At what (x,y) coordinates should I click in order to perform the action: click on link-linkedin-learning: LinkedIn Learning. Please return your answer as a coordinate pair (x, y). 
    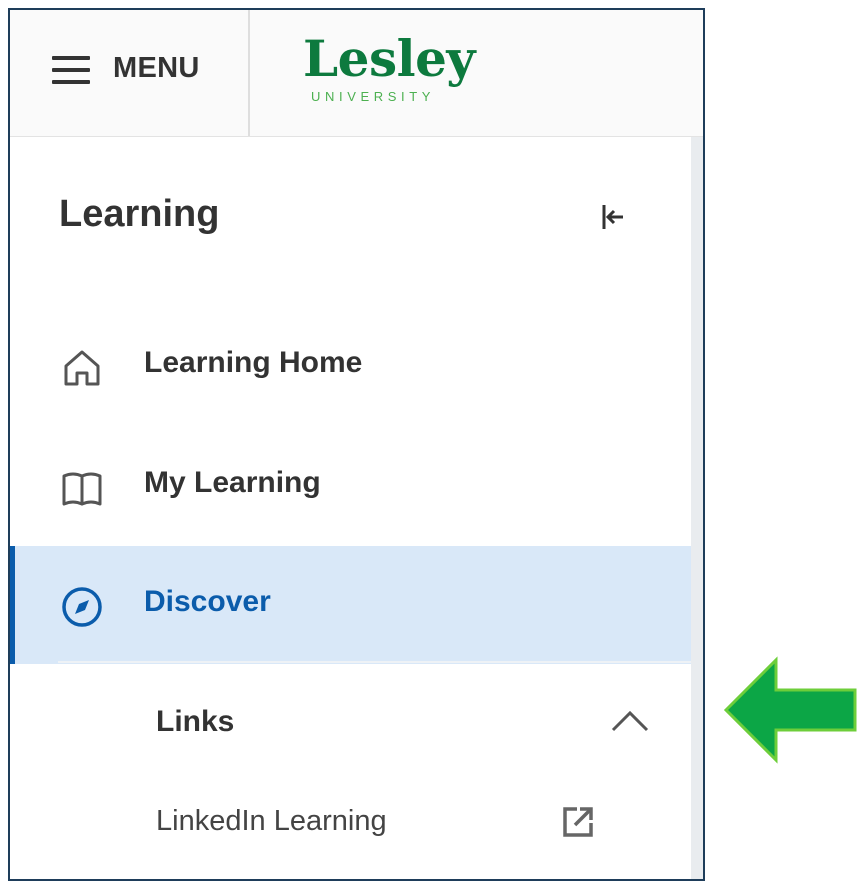
    Looking at the image, I should click on (271, 821).